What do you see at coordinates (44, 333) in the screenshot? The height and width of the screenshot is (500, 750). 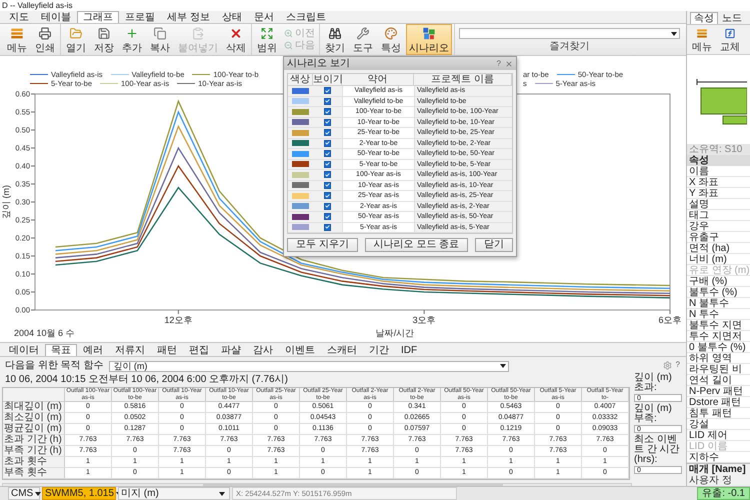 I see `date-label: 2004 10월 6 수` at bounding box center [44, 333].